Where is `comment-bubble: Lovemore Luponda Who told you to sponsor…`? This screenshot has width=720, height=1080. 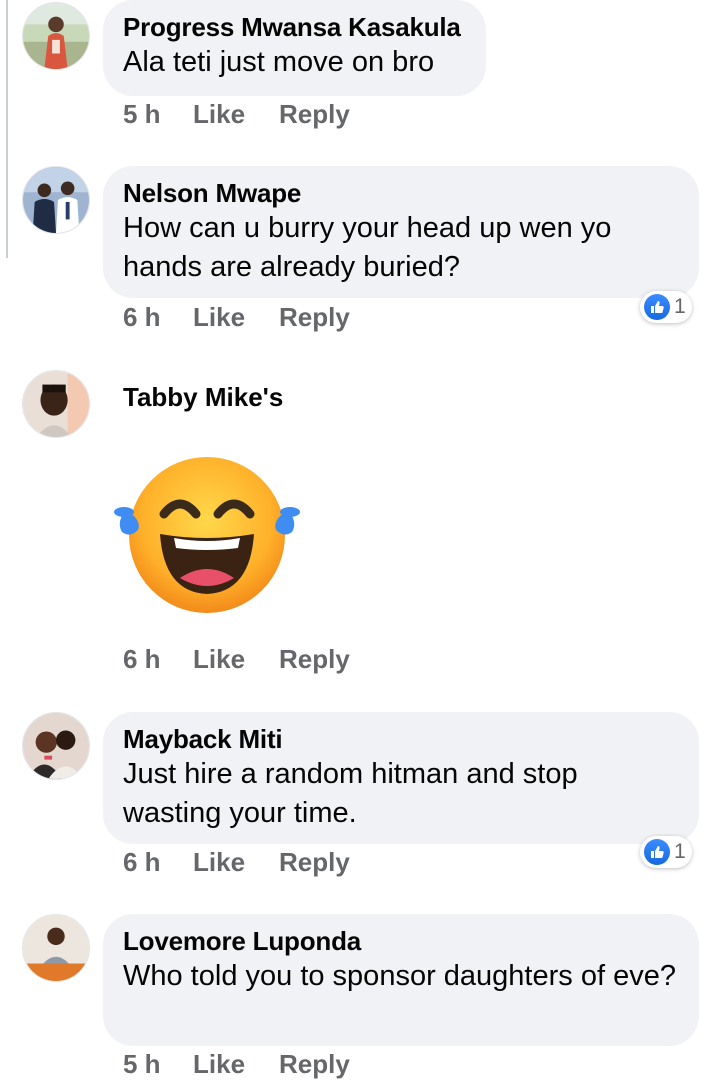 comment-bubble: Lovemore Luponda Who told you to sponsor… is located at coordinates (401, 980).